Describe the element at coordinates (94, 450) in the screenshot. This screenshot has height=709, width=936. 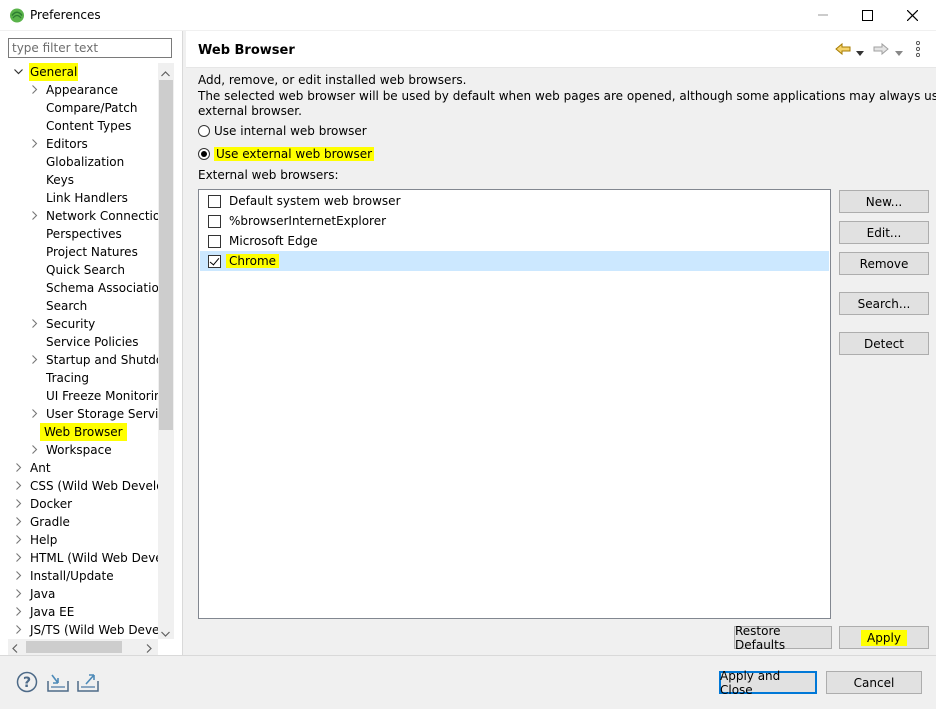
I see `tree-item: Workspace` at that location.